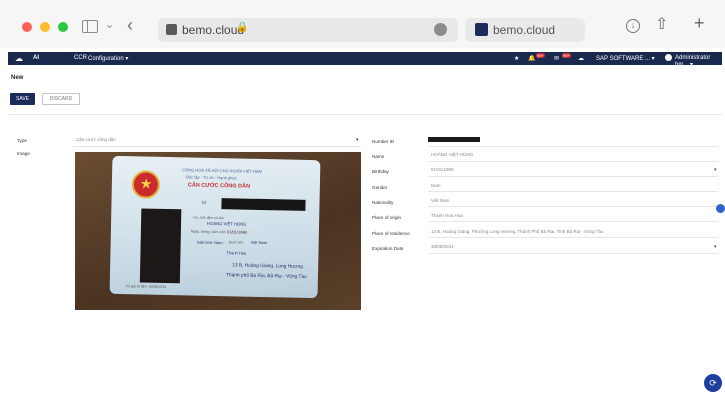  I want to click on card-sex: Giới tính: Nam, so click(209, 242).